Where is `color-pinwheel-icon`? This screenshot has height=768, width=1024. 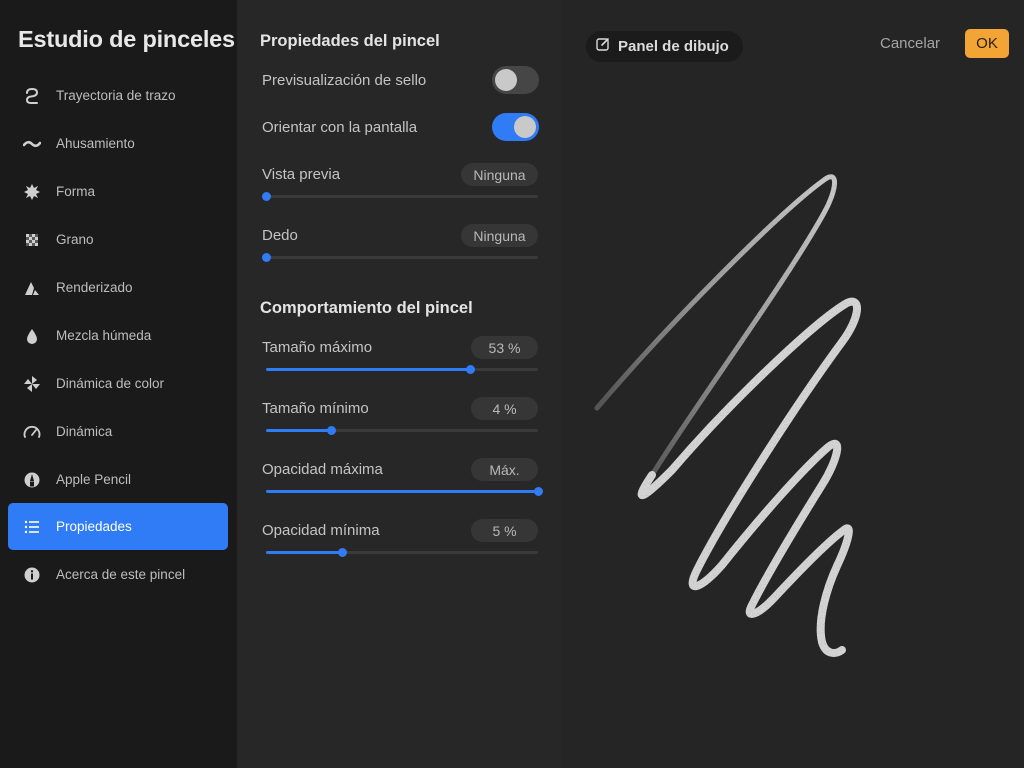
color-pinwheel-icon is located at coordinates (32, 384).